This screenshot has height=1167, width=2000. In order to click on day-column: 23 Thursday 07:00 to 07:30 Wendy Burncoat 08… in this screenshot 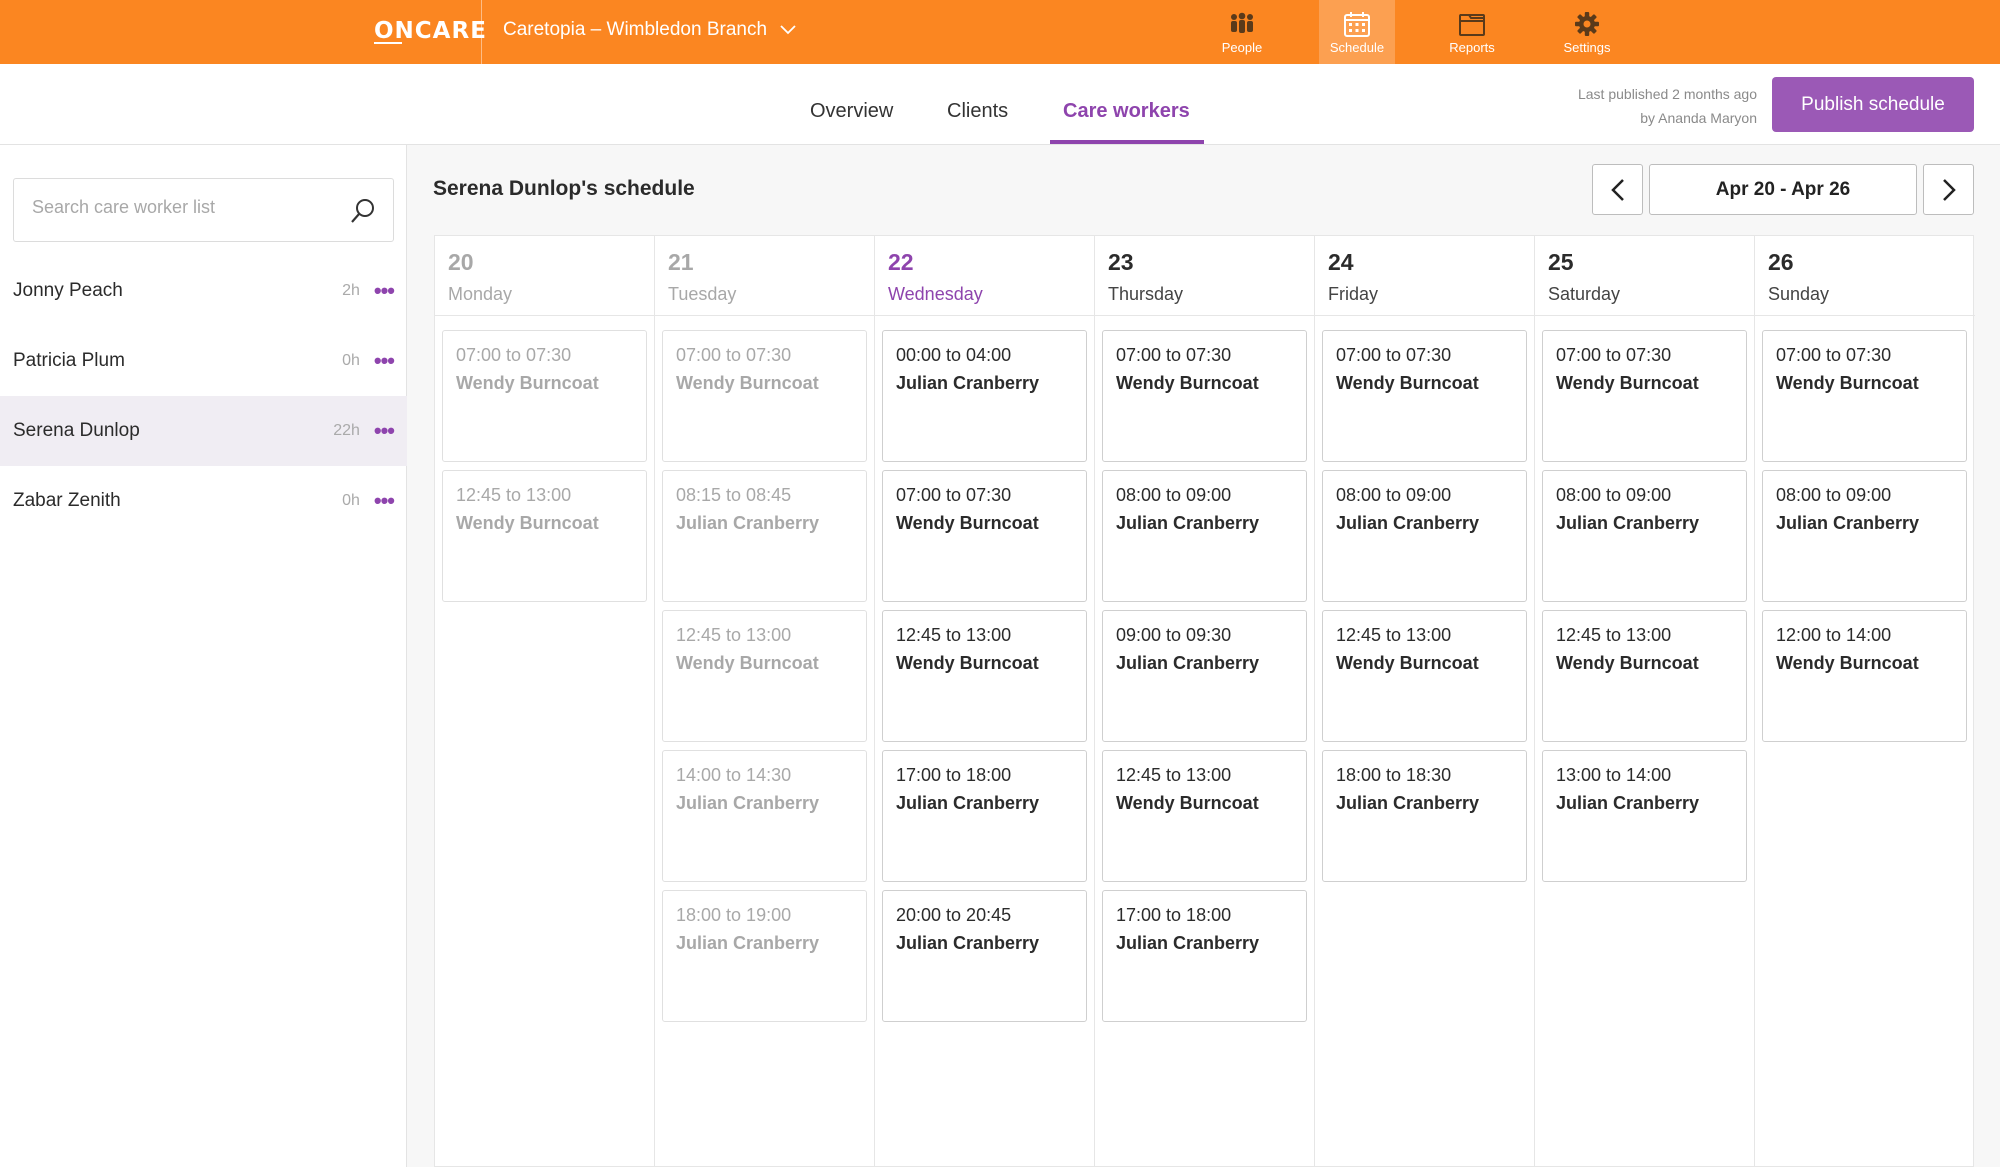, I will do `click(1205, 701)`.